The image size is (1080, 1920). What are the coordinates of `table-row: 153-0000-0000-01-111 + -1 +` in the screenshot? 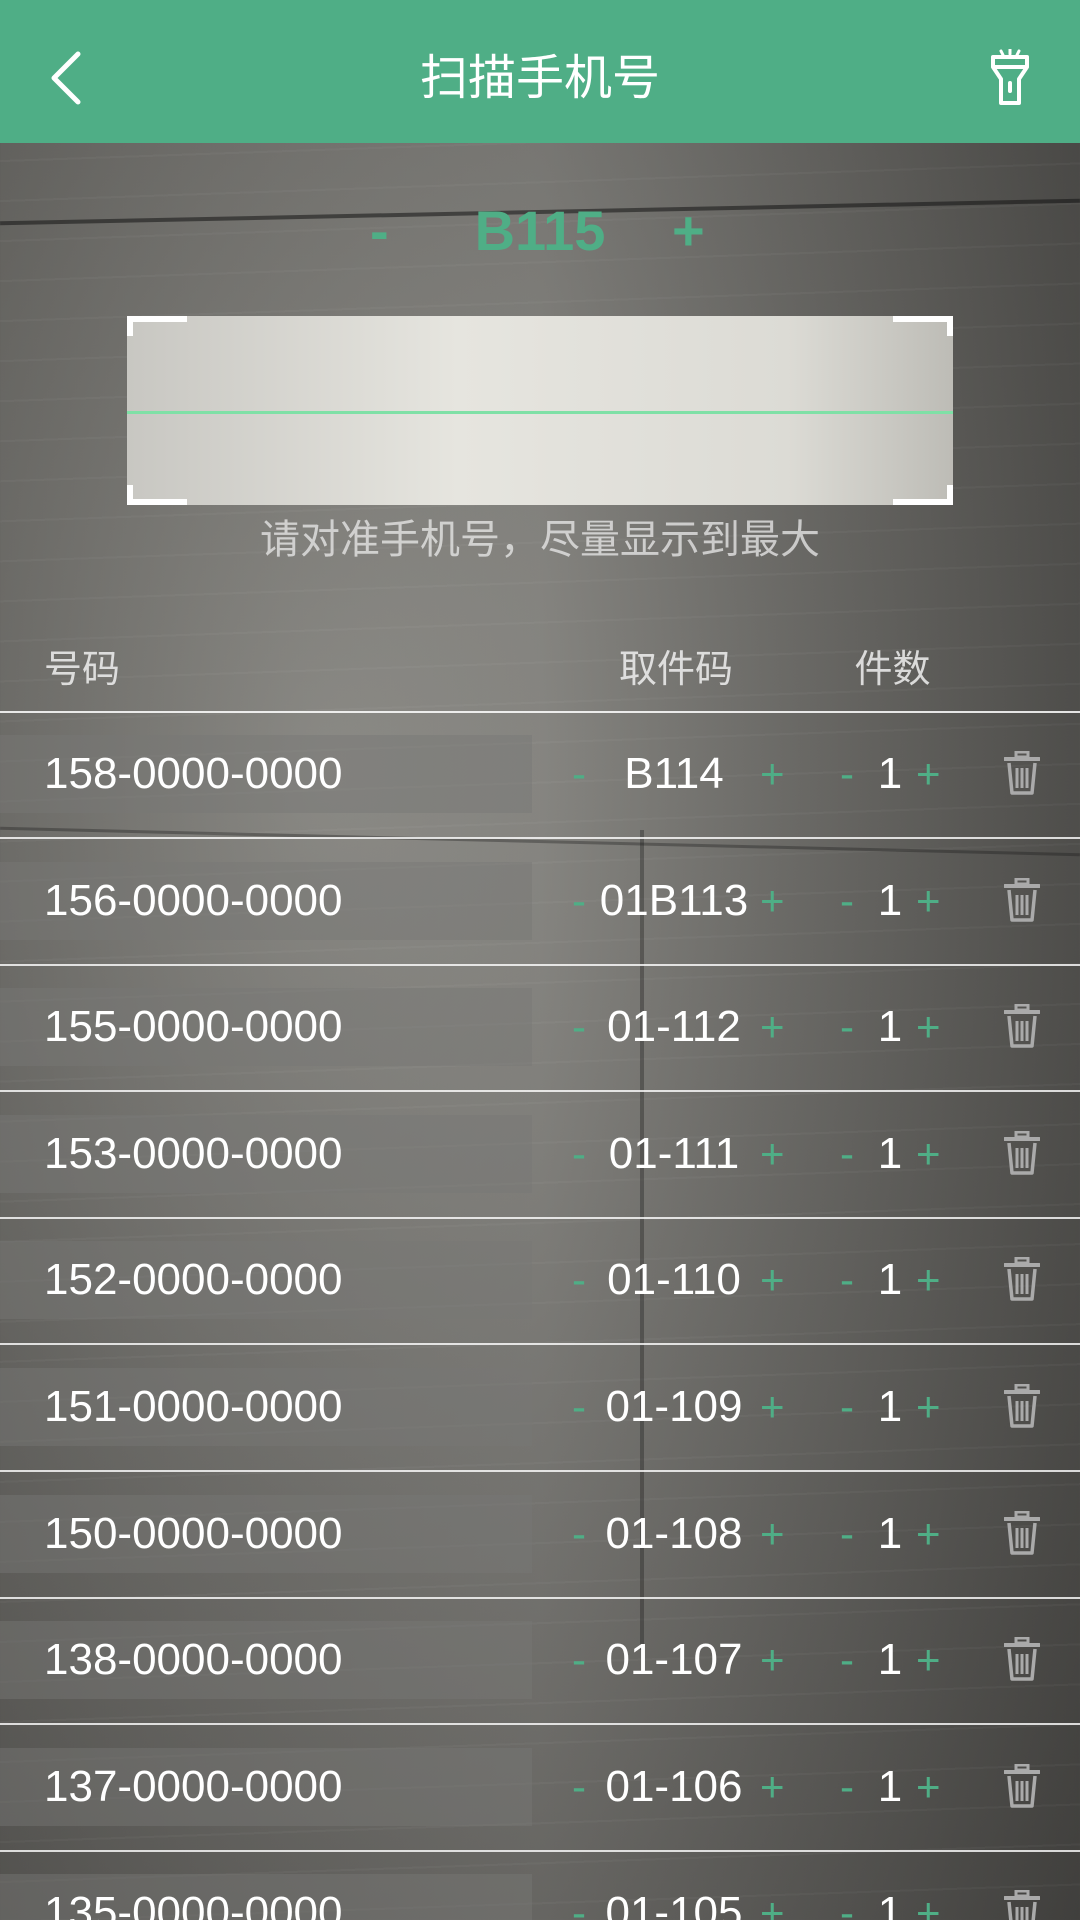 It's located at (540, 1156).